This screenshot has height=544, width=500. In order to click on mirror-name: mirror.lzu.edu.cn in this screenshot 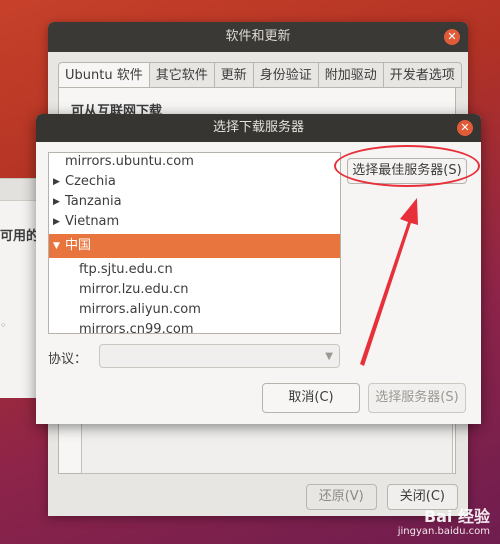, I will do `click(134, 289)`.